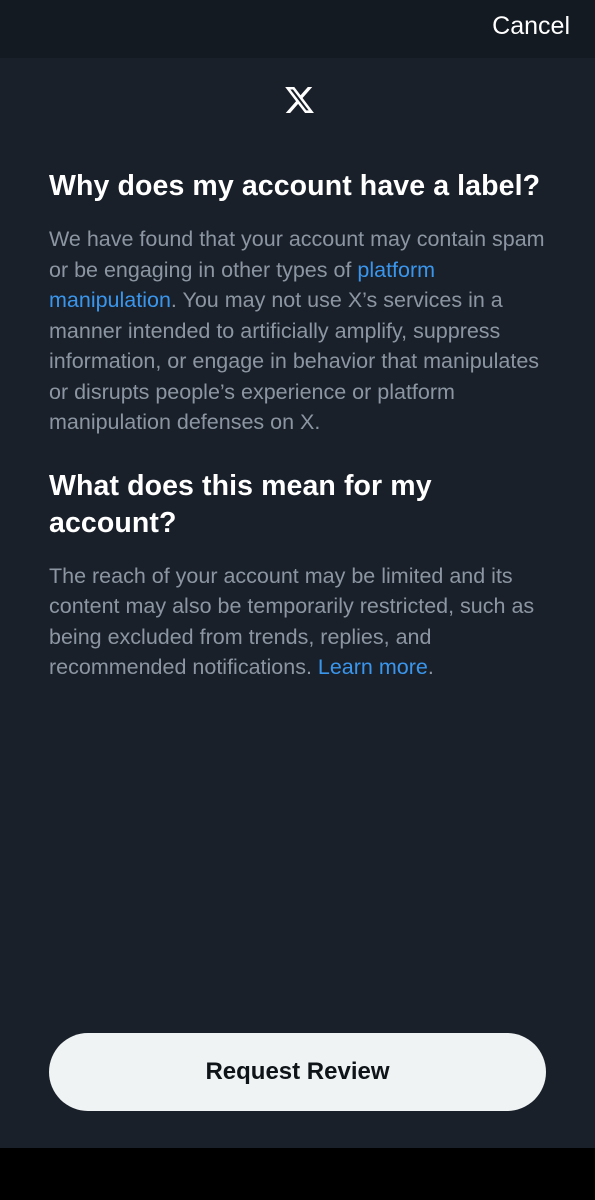  Describe the element at coordinates (240, 504) in the screenshot. I see `section-heading-what-means: What does this mean for my account?` at that location.